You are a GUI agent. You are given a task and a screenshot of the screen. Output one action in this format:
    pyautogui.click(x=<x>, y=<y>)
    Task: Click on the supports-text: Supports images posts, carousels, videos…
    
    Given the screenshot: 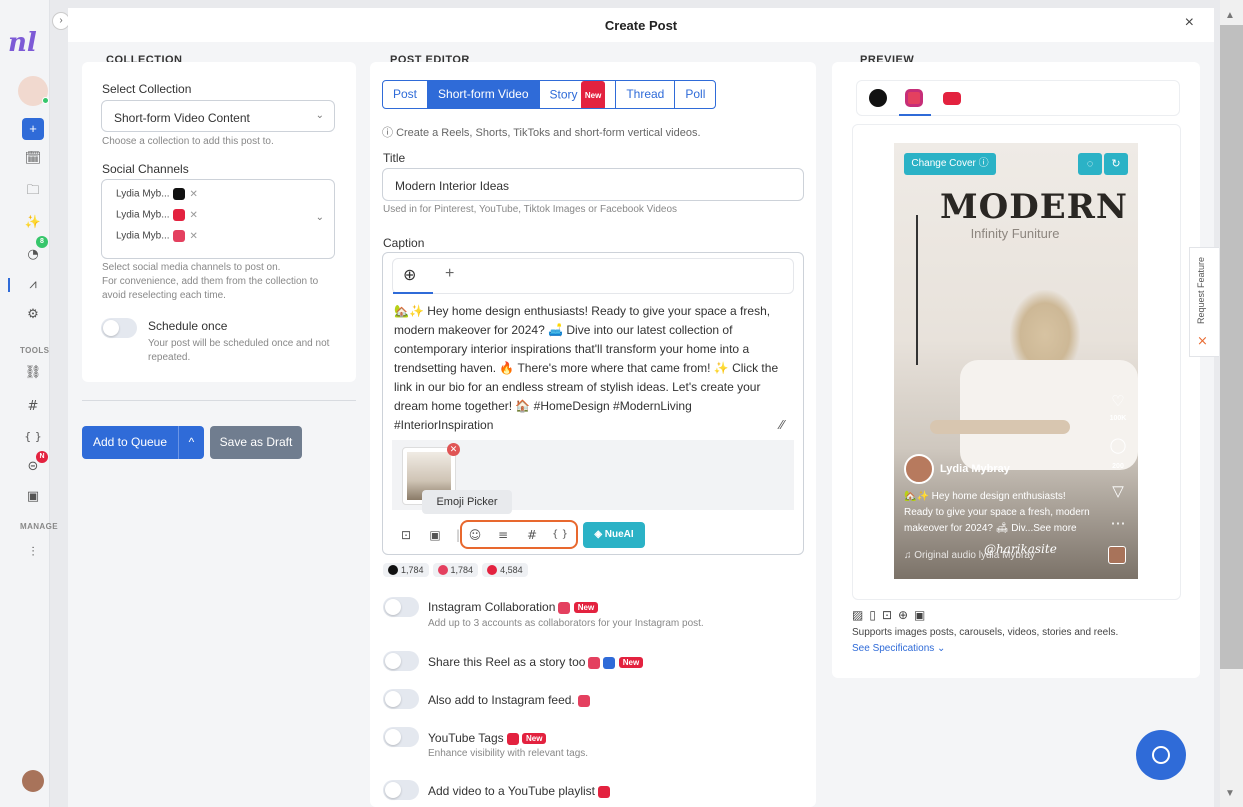 What is the action you would take?
    pyautogui.click(x=985, y=632)
    